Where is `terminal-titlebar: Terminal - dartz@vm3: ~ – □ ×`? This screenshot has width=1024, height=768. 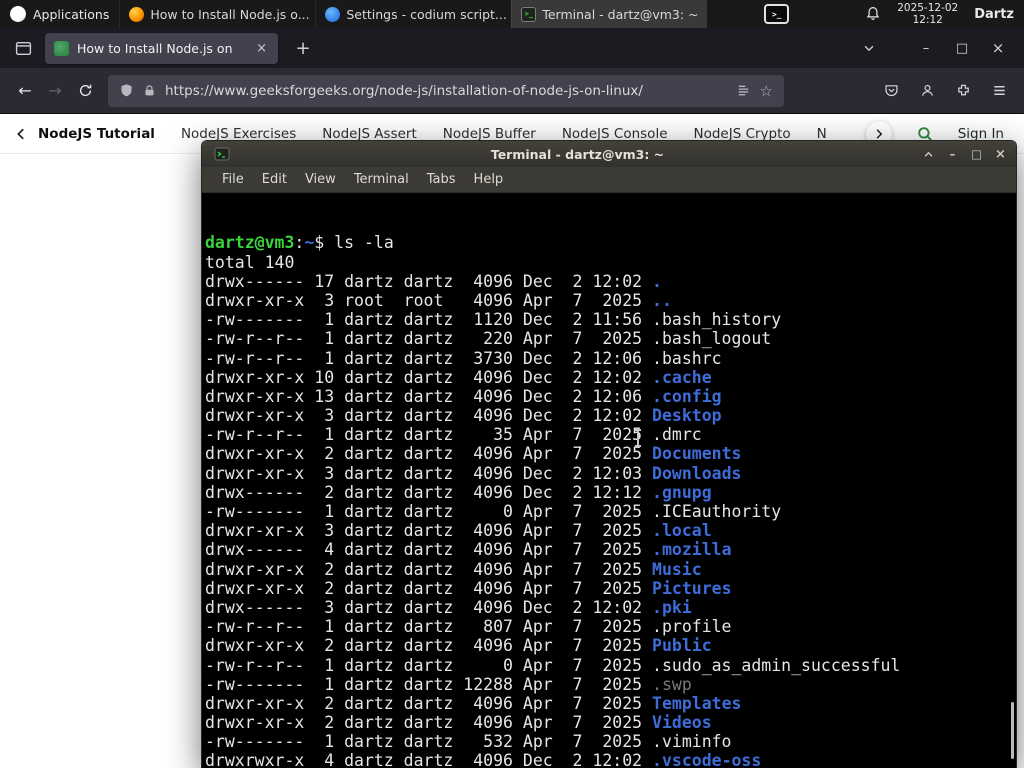
terminal-titlebar: Terminal - dartz@vm3: ~ – □ × is located at coordinates (609, 154).